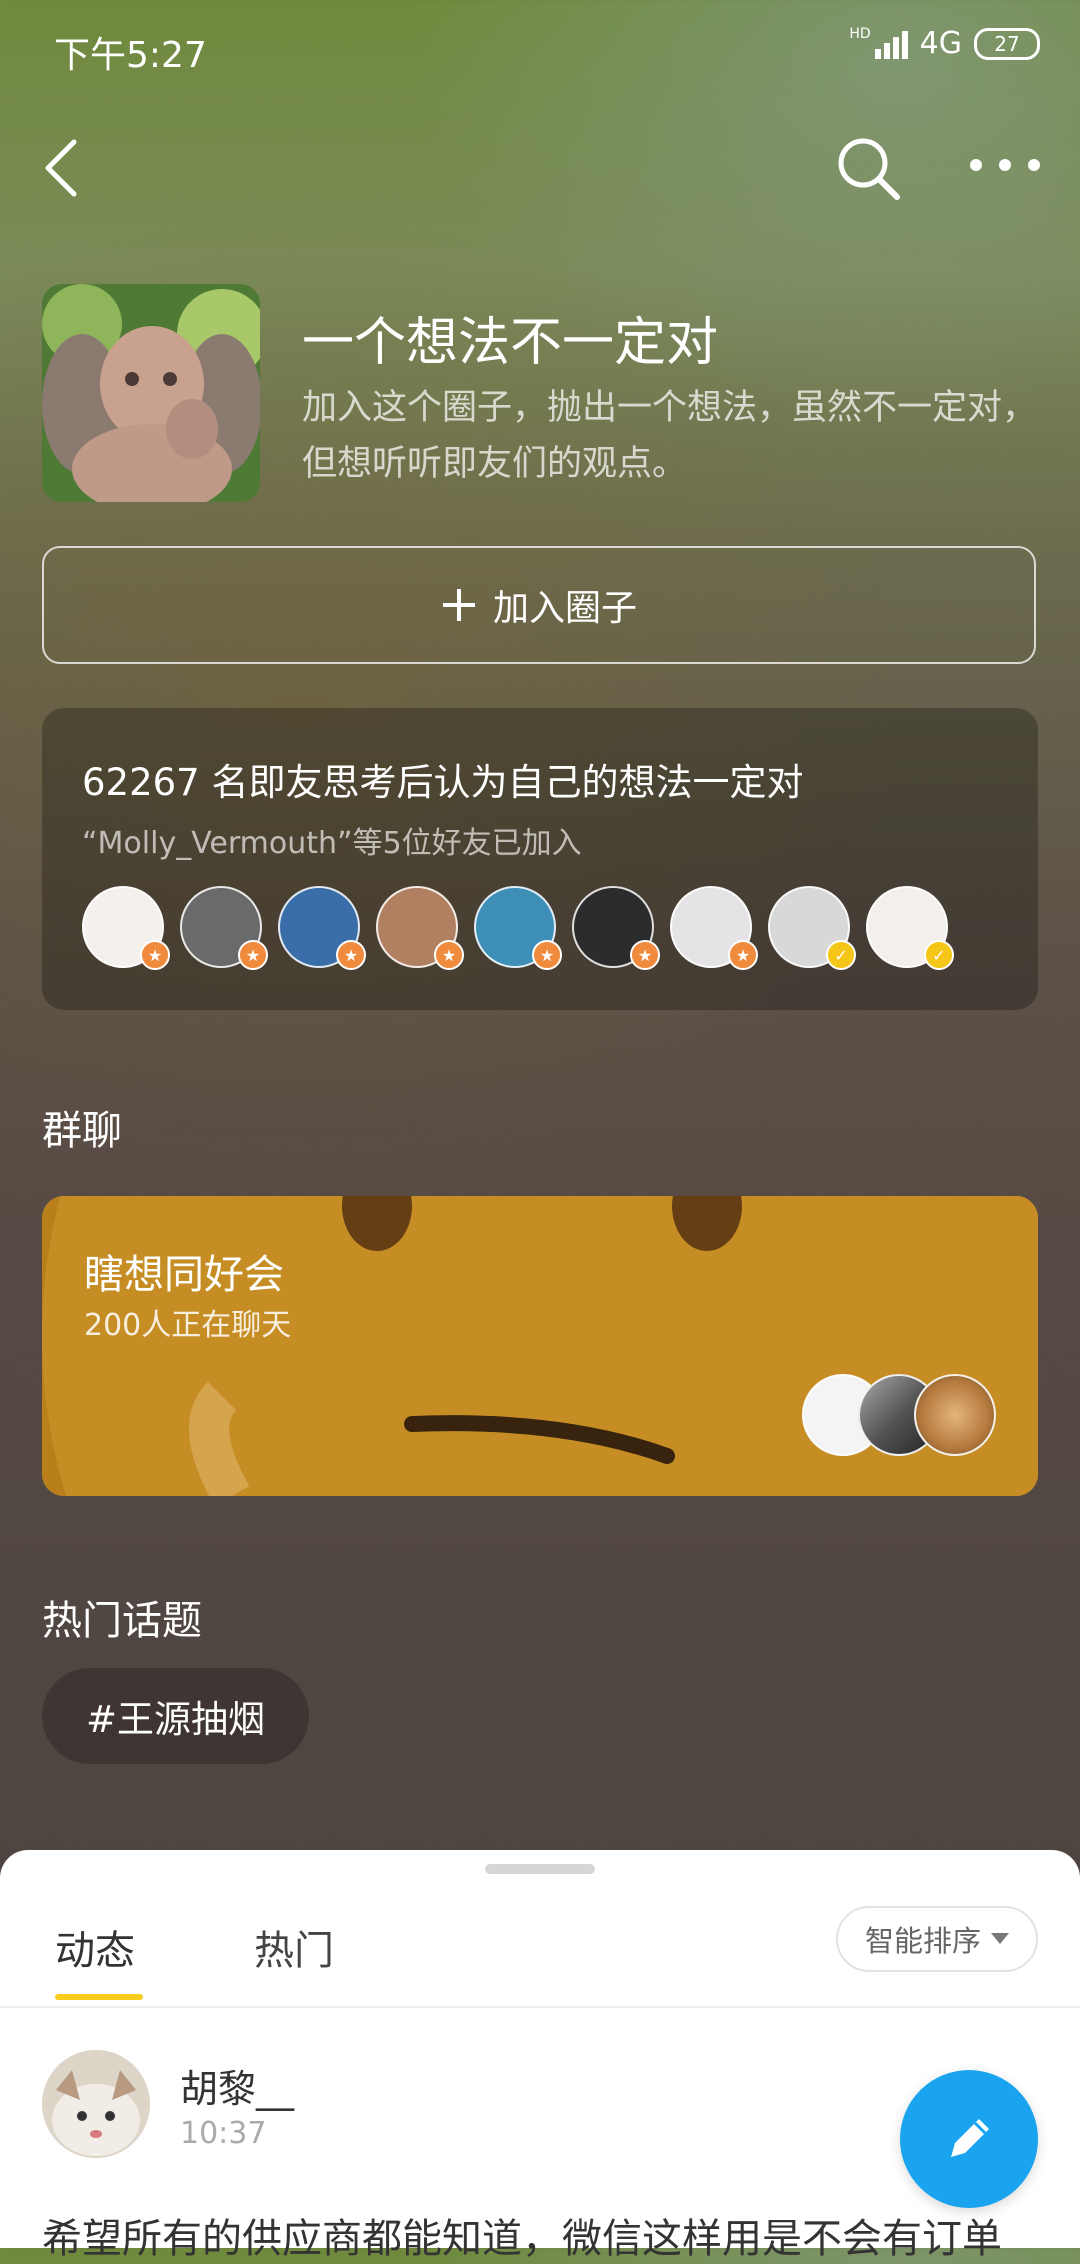 Image resolution: width=1080 pixels, height=2264 pixels. Describe the element at coordinates (96, 2104) in the screenshot. I see `post-user-avatar` at that location.